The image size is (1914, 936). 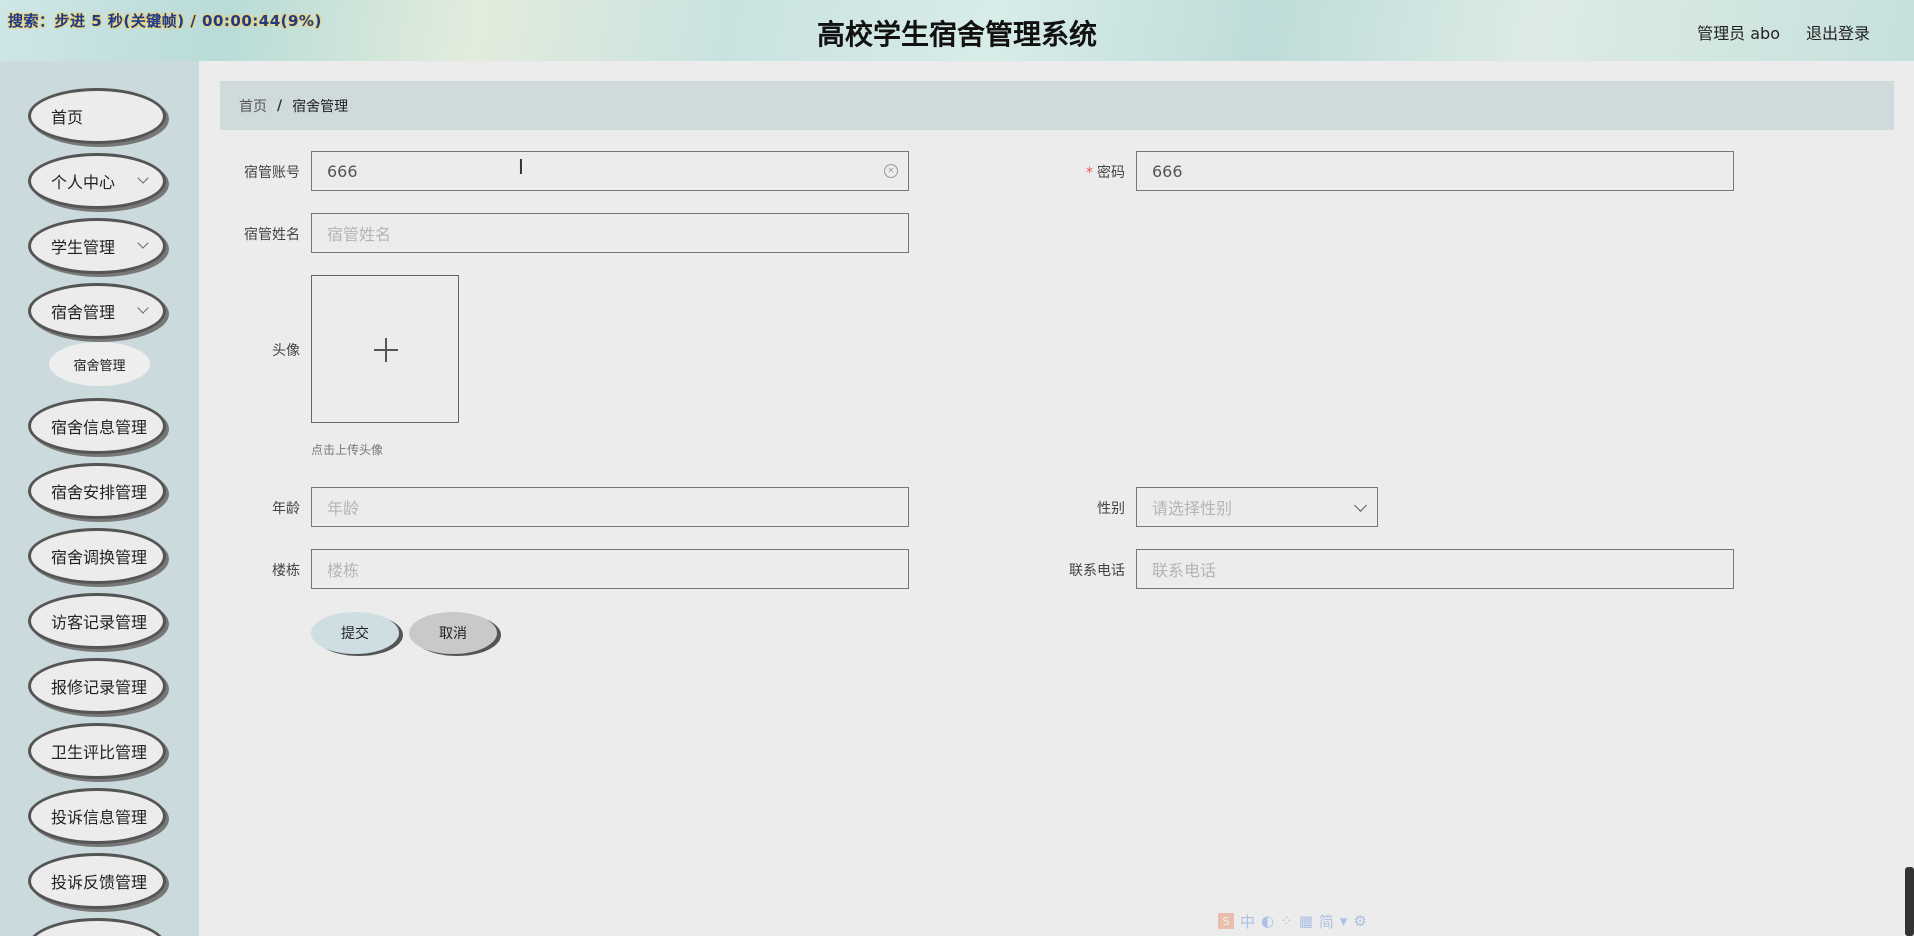 I want to click on avatar-upload-button, so click(x=385, y=349).